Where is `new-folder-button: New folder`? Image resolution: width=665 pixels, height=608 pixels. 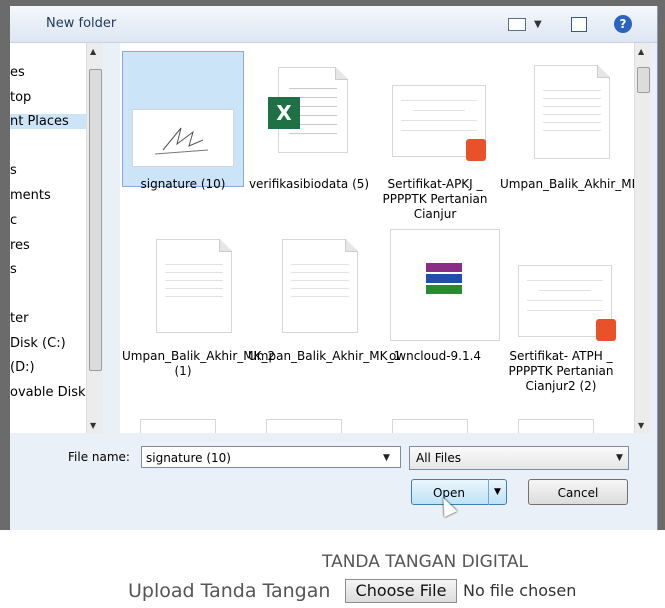 new-folder-button: New folder is located at coordinates (81, 23).